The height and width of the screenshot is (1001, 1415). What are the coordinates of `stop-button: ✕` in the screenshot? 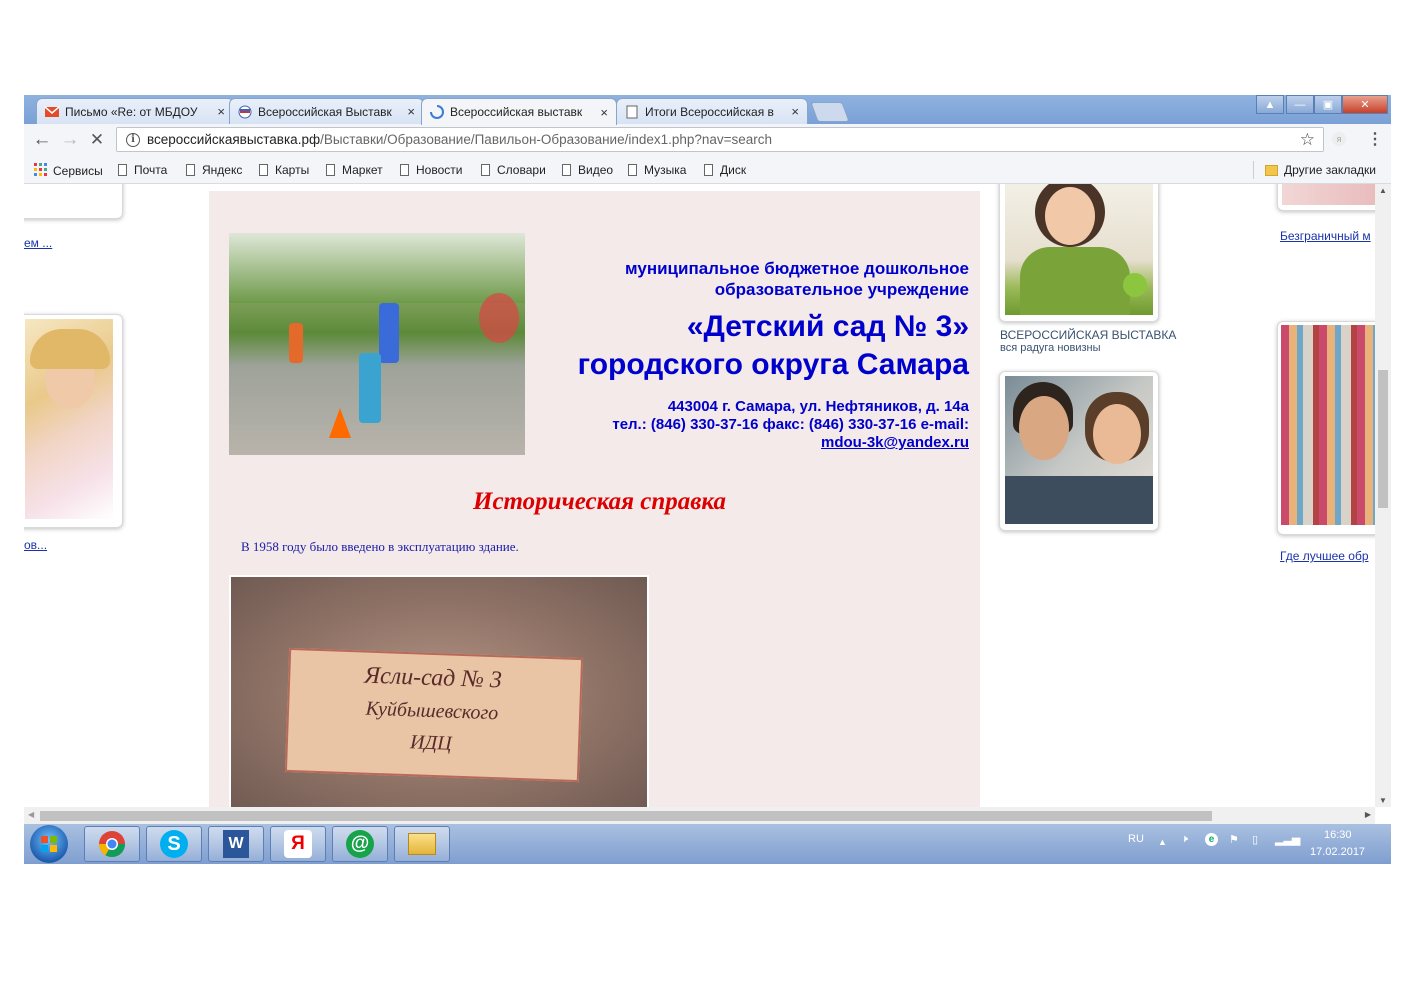 It's located at (97, 140).